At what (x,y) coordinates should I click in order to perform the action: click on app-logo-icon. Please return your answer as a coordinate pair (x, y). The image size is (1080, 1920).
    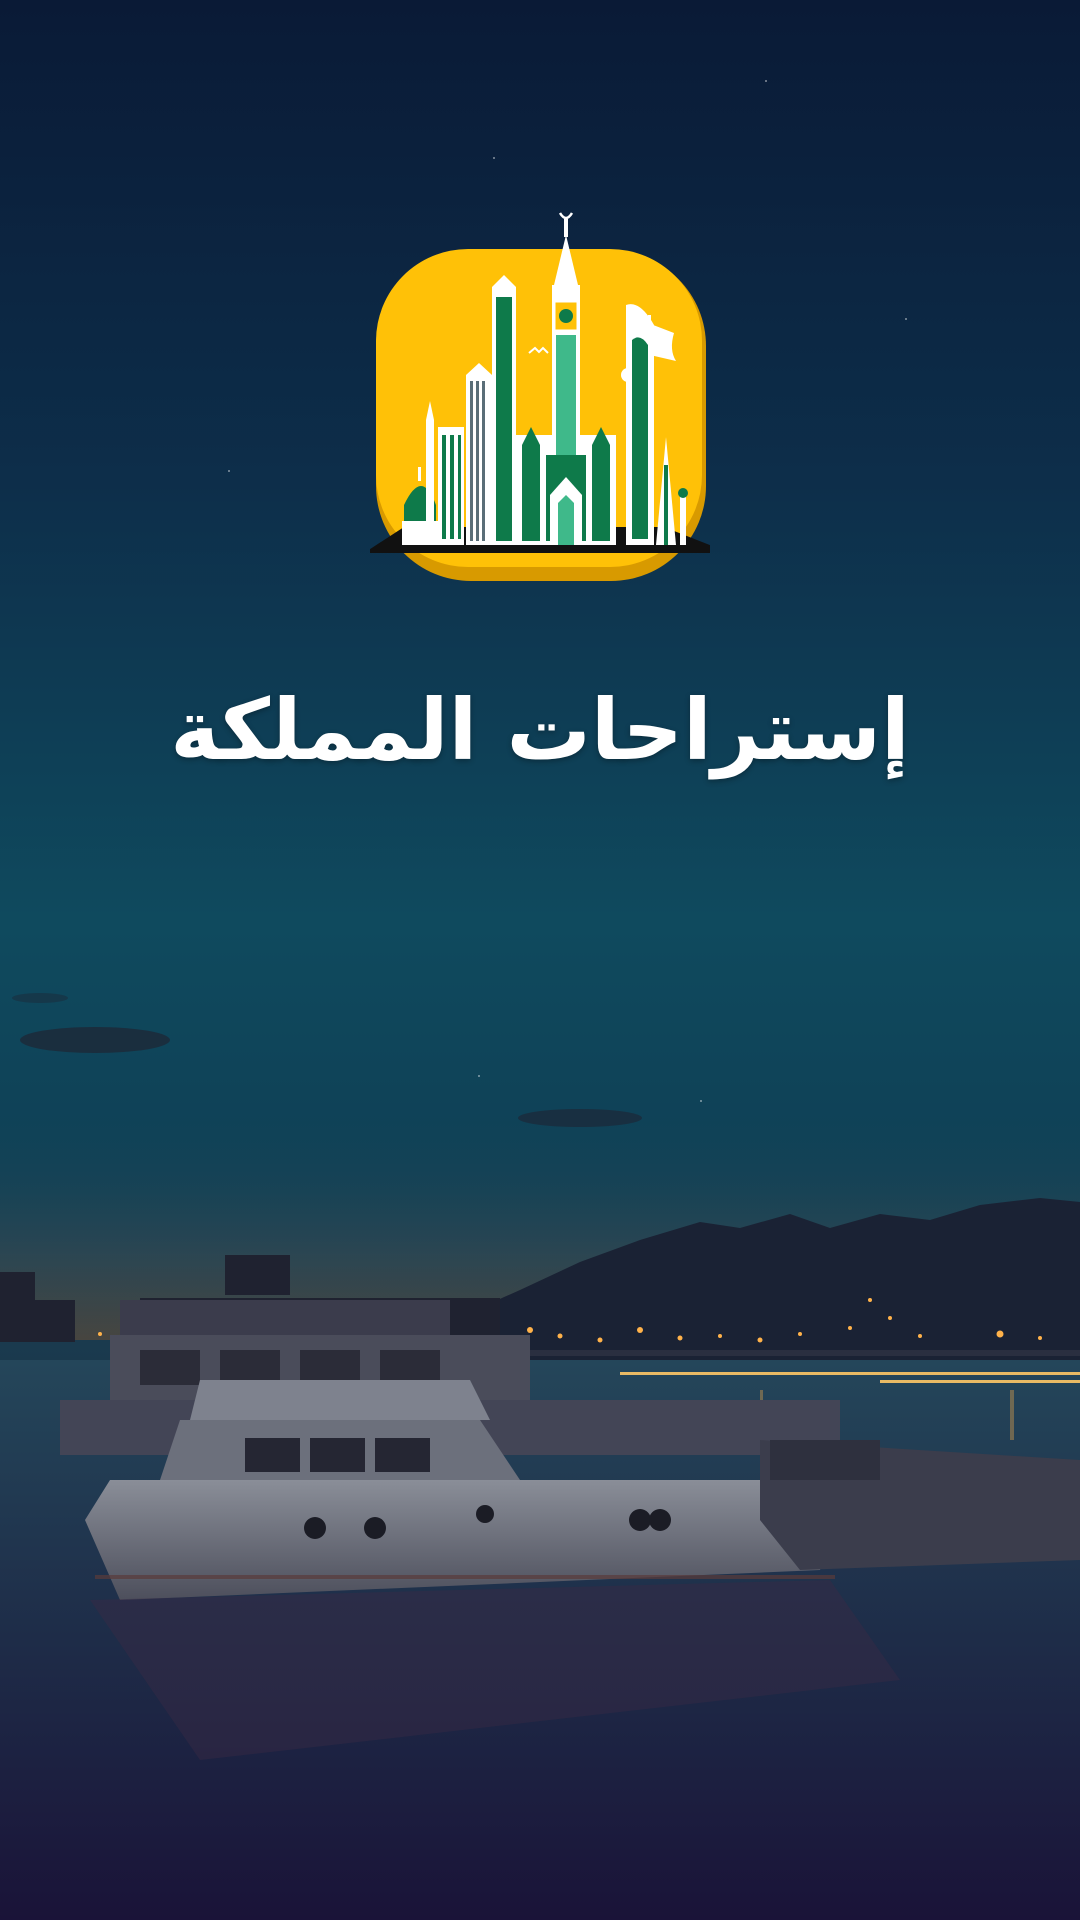
    Looking at the image, I should click on (540, 396).